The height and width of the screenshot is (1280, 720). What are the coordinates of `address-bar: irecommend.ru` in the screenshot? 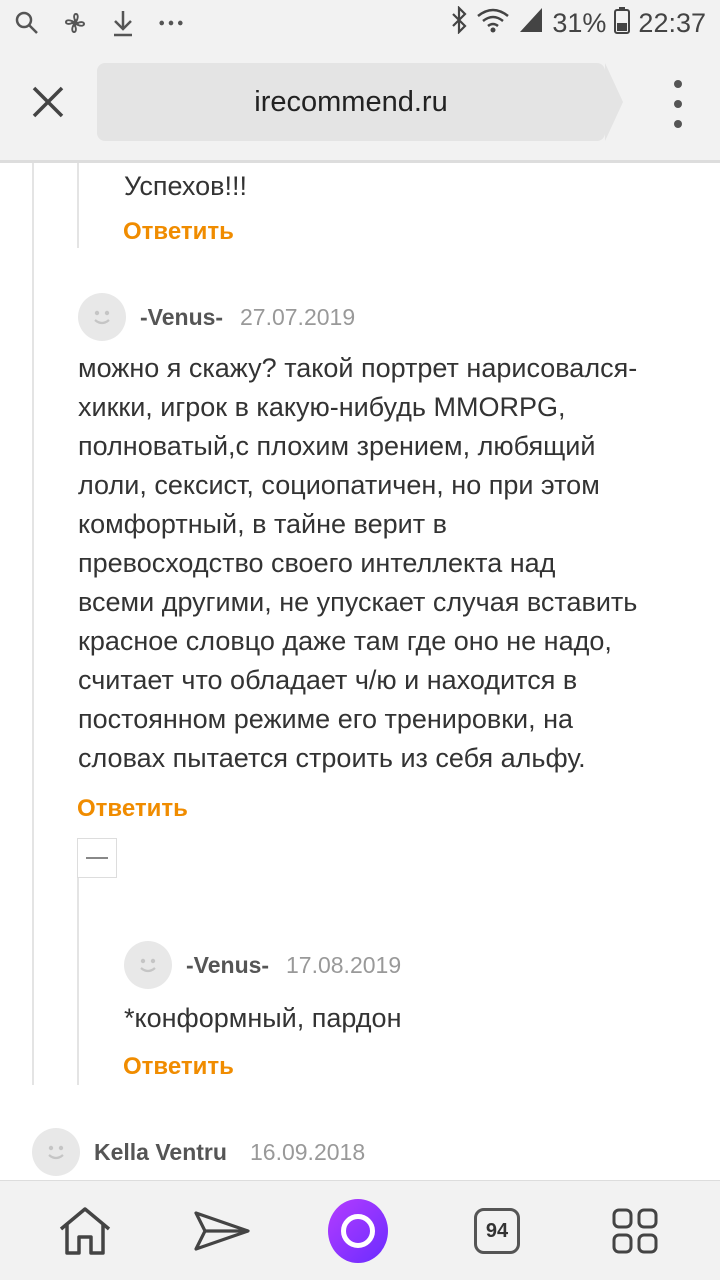 It's located at (360, 102).